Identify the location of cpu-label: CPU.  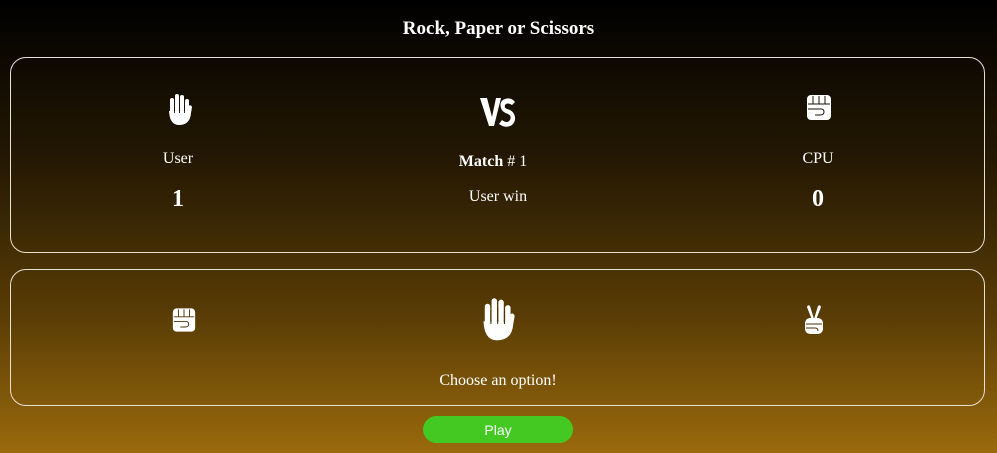
(818, 158).